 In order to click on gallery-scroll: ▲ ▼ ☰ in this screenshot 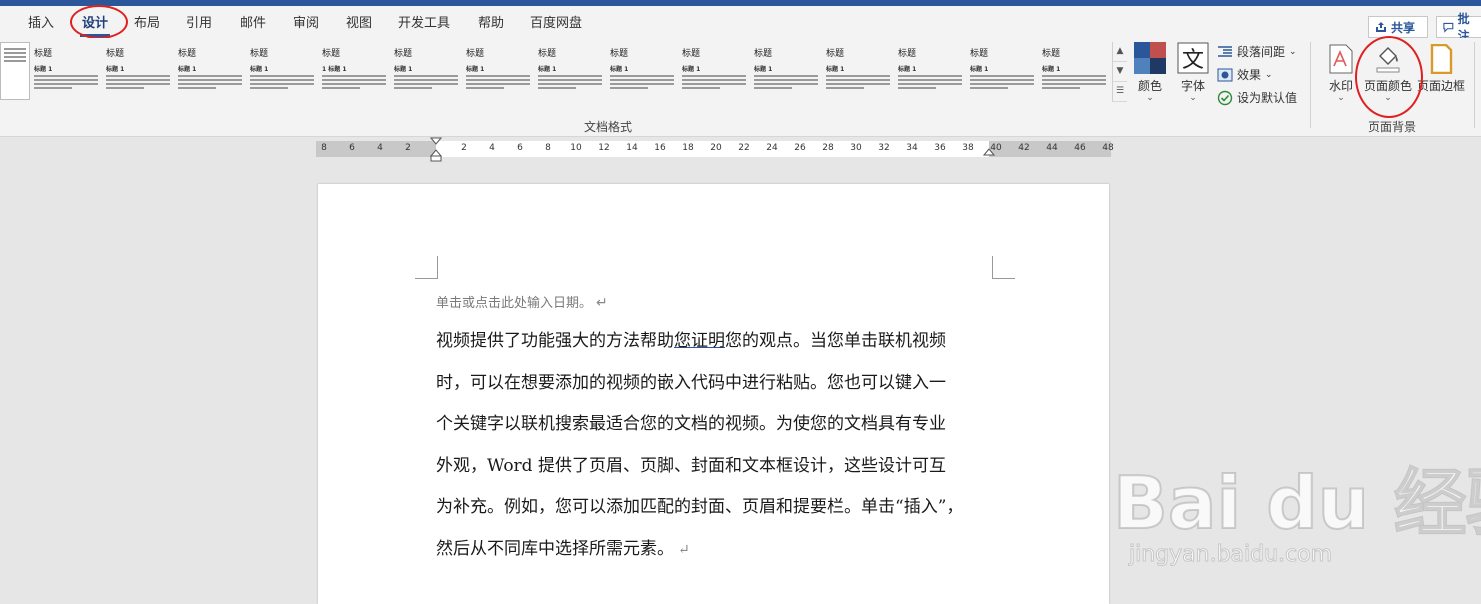, I will do `click(1119, 72)`.